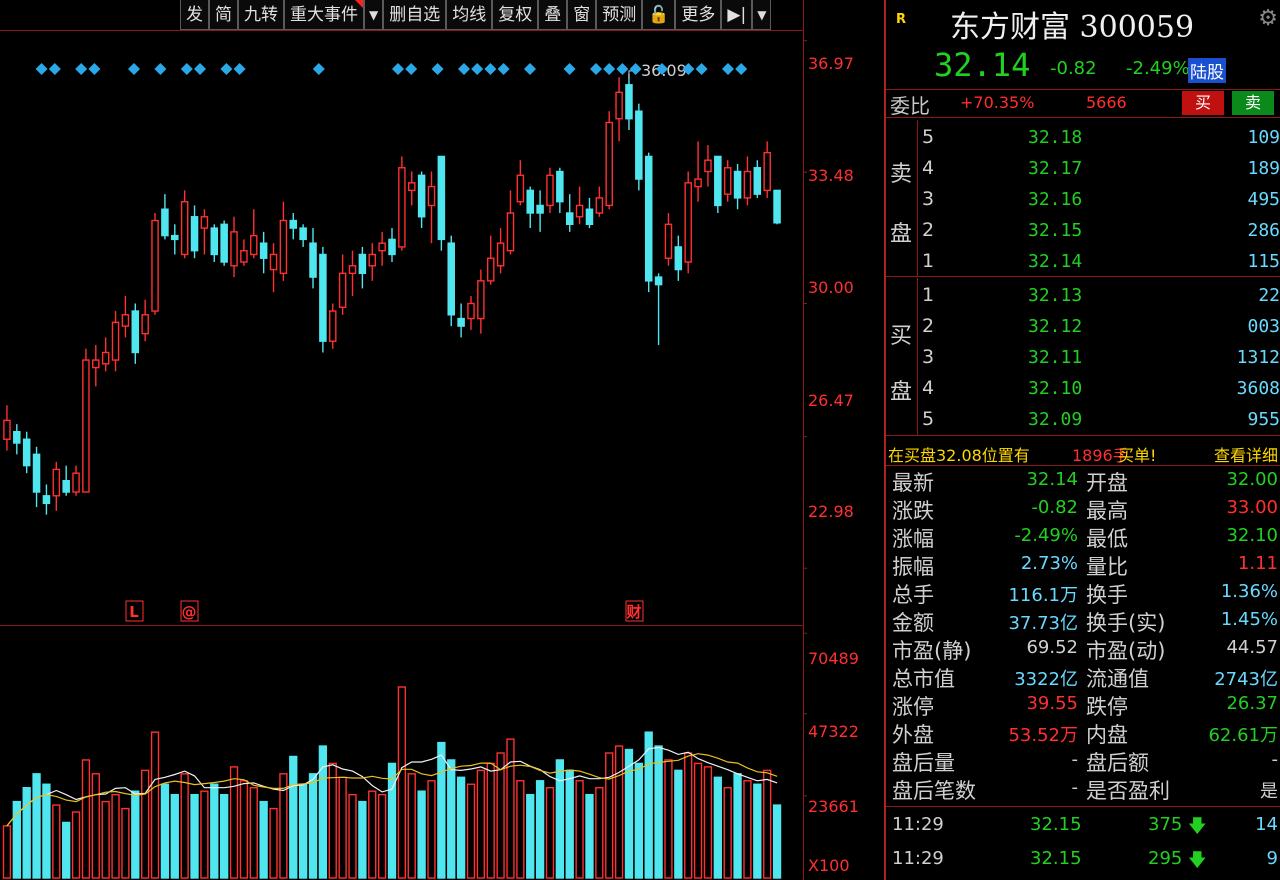  Describe the element at coordinates (1099, 137) in the screenshot. I see `ask-level-row: 5 32.18 109` at that location.